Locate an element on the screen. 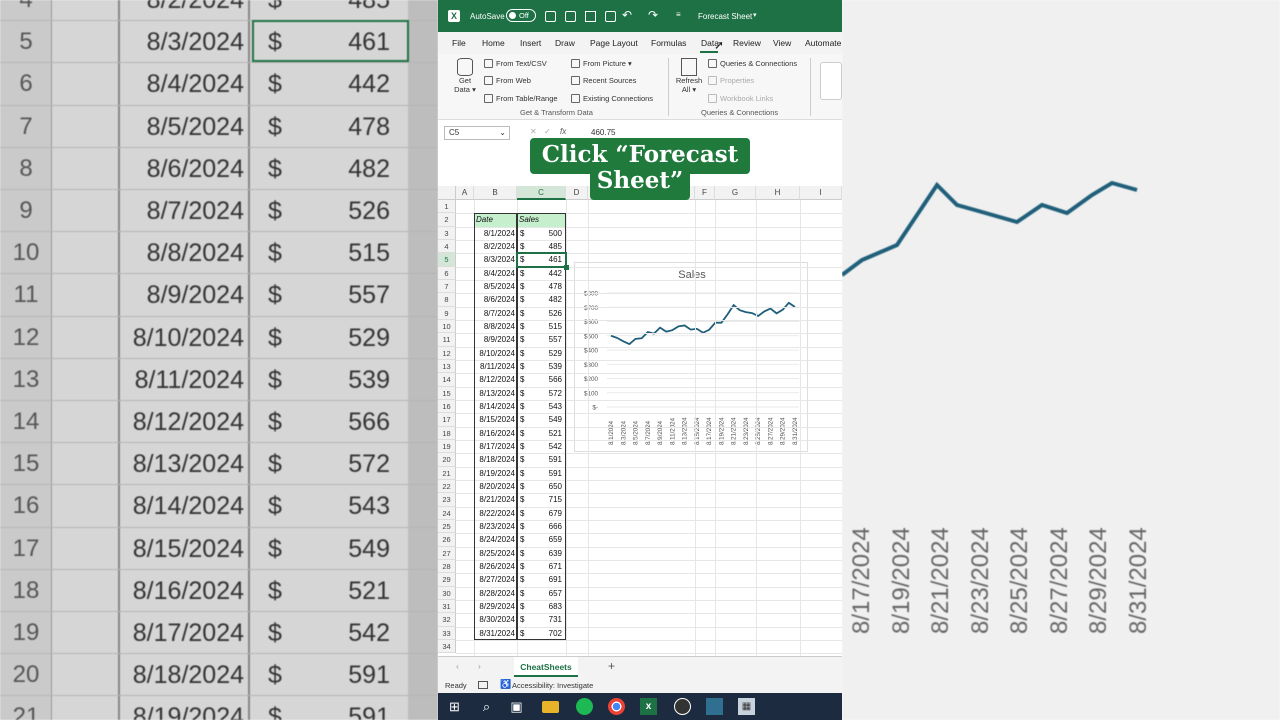  sales-series-line is located at coordinates (703, 323).